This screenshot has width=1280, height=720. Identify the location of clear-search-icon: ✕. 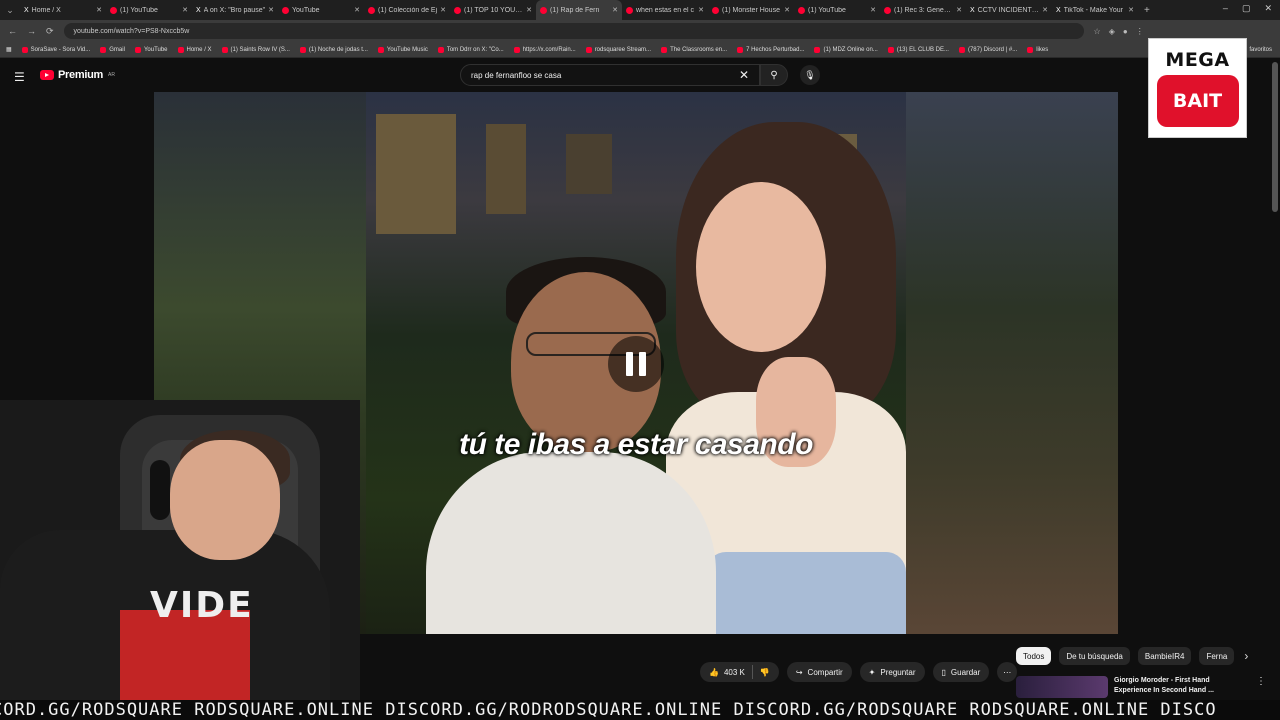
(744, 75).